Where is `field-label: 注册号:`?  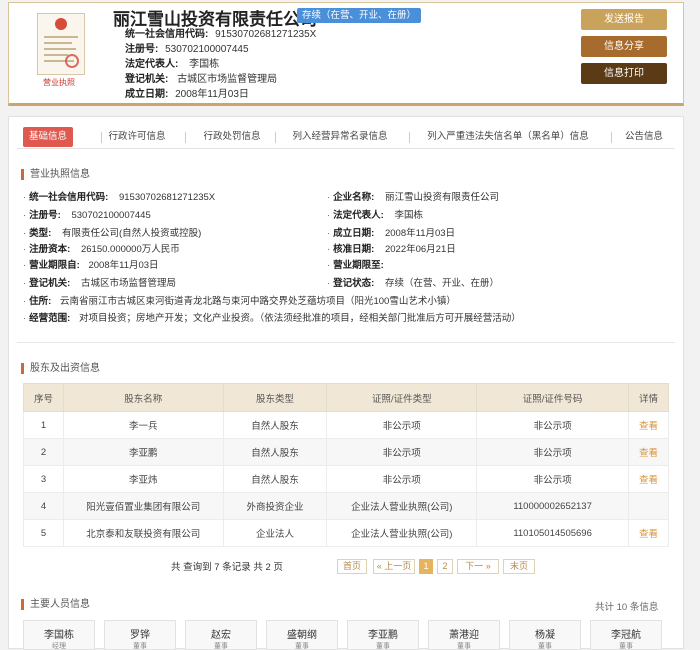 field-label: 注册号: is located at coordinates (45, 215).